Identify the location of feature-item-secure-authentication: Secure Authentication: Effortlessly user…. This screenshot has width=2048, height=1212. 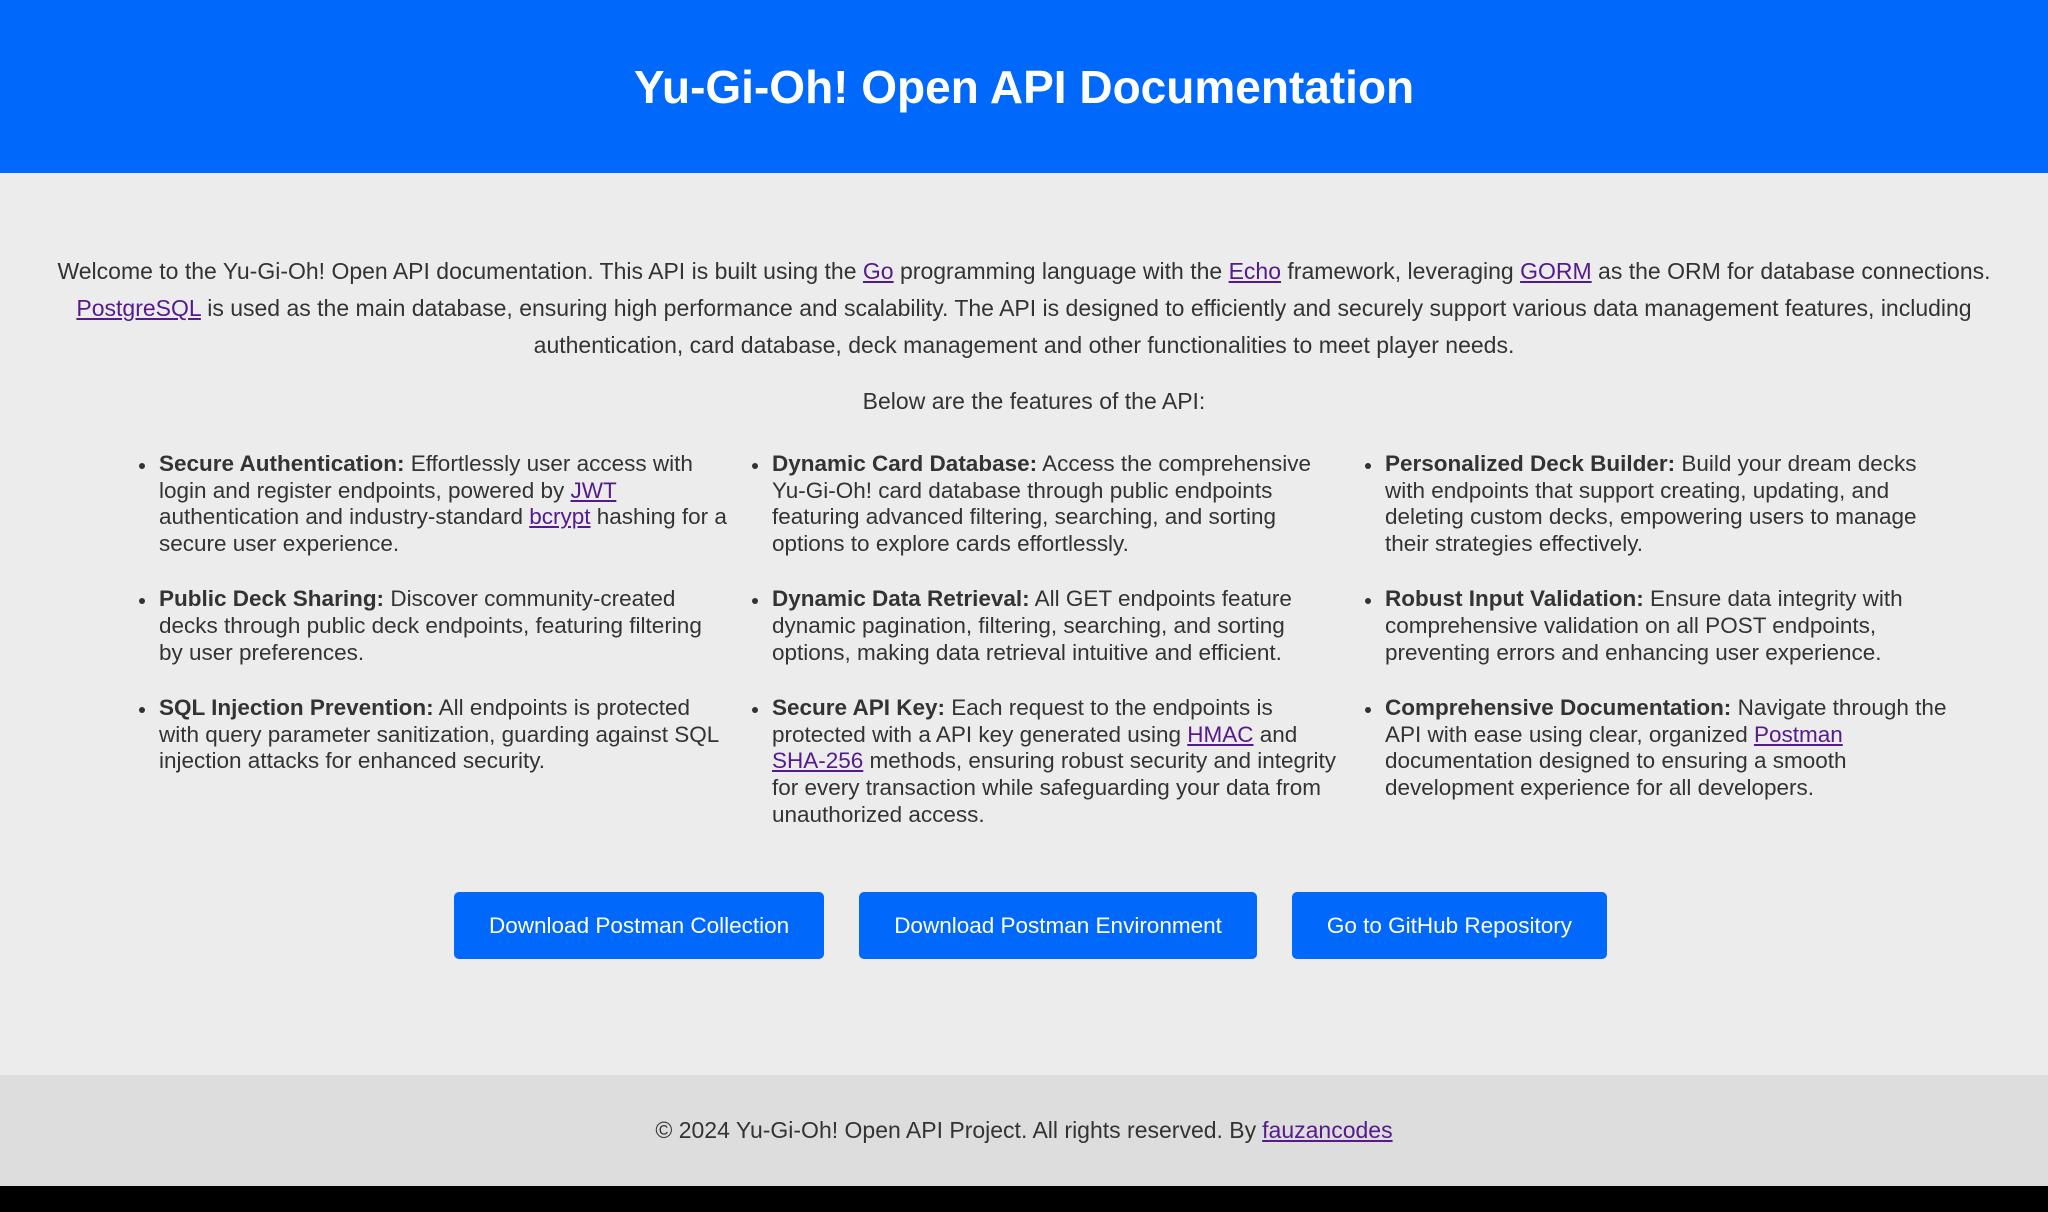
(430, 504).